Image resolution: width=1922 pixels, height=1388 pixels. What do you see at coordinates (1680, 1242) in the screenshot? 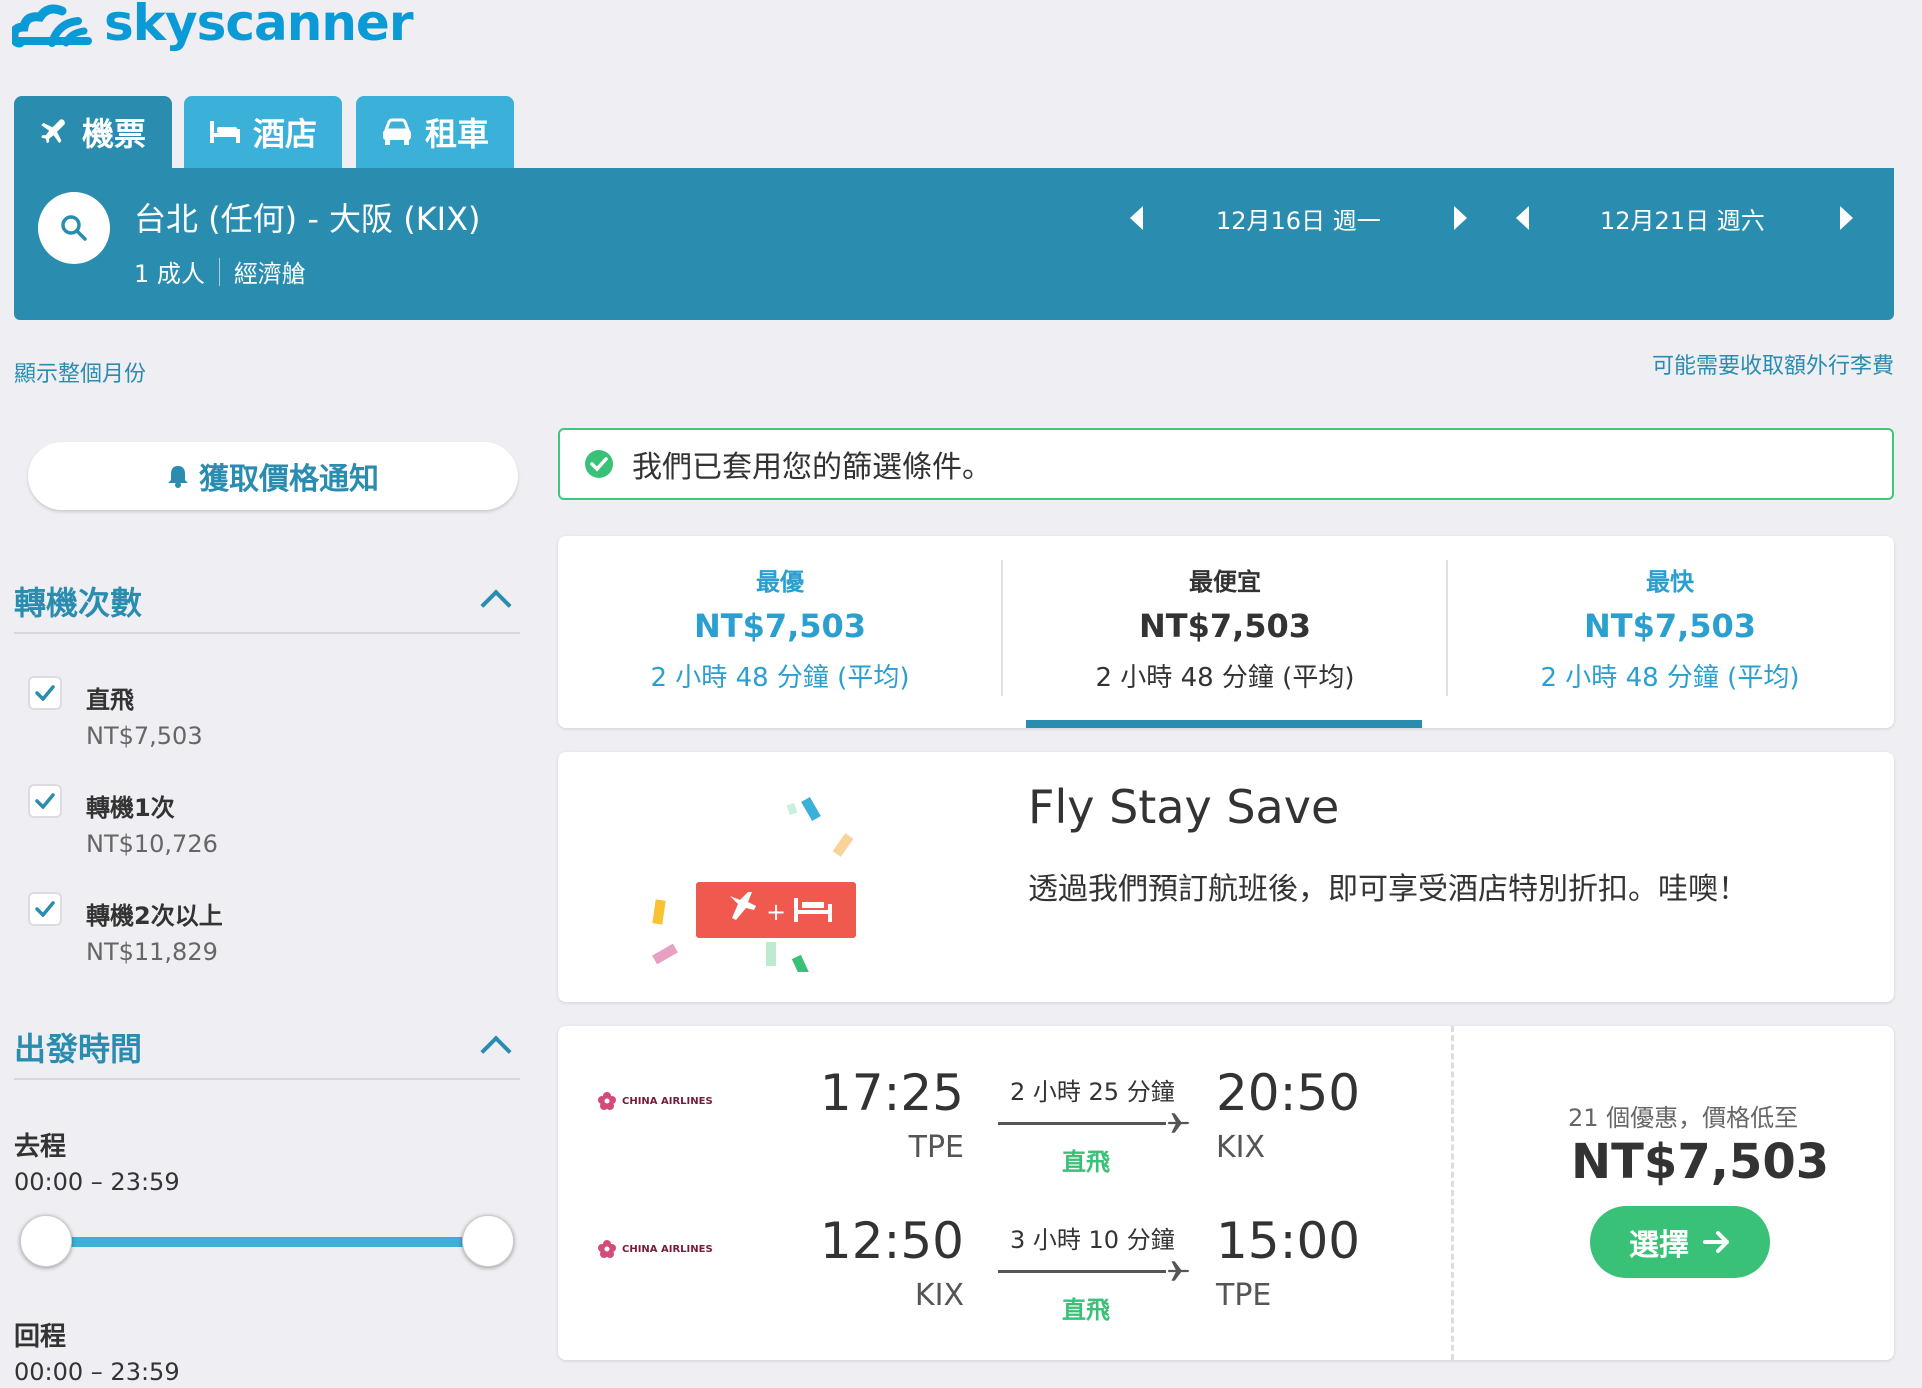
I see `select-button: 選擇` at bounding box center [1680, 1242].